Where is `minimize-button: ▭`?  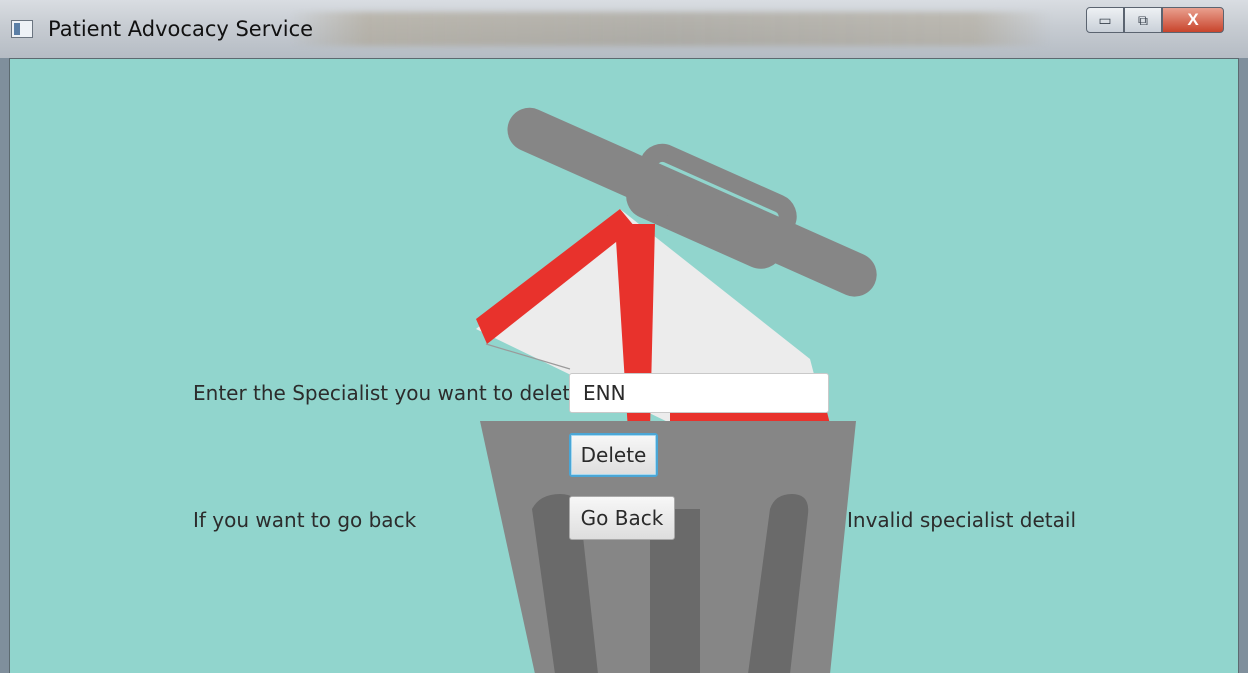
minimize-button: ▭ is located at coordinates (1105, 20).